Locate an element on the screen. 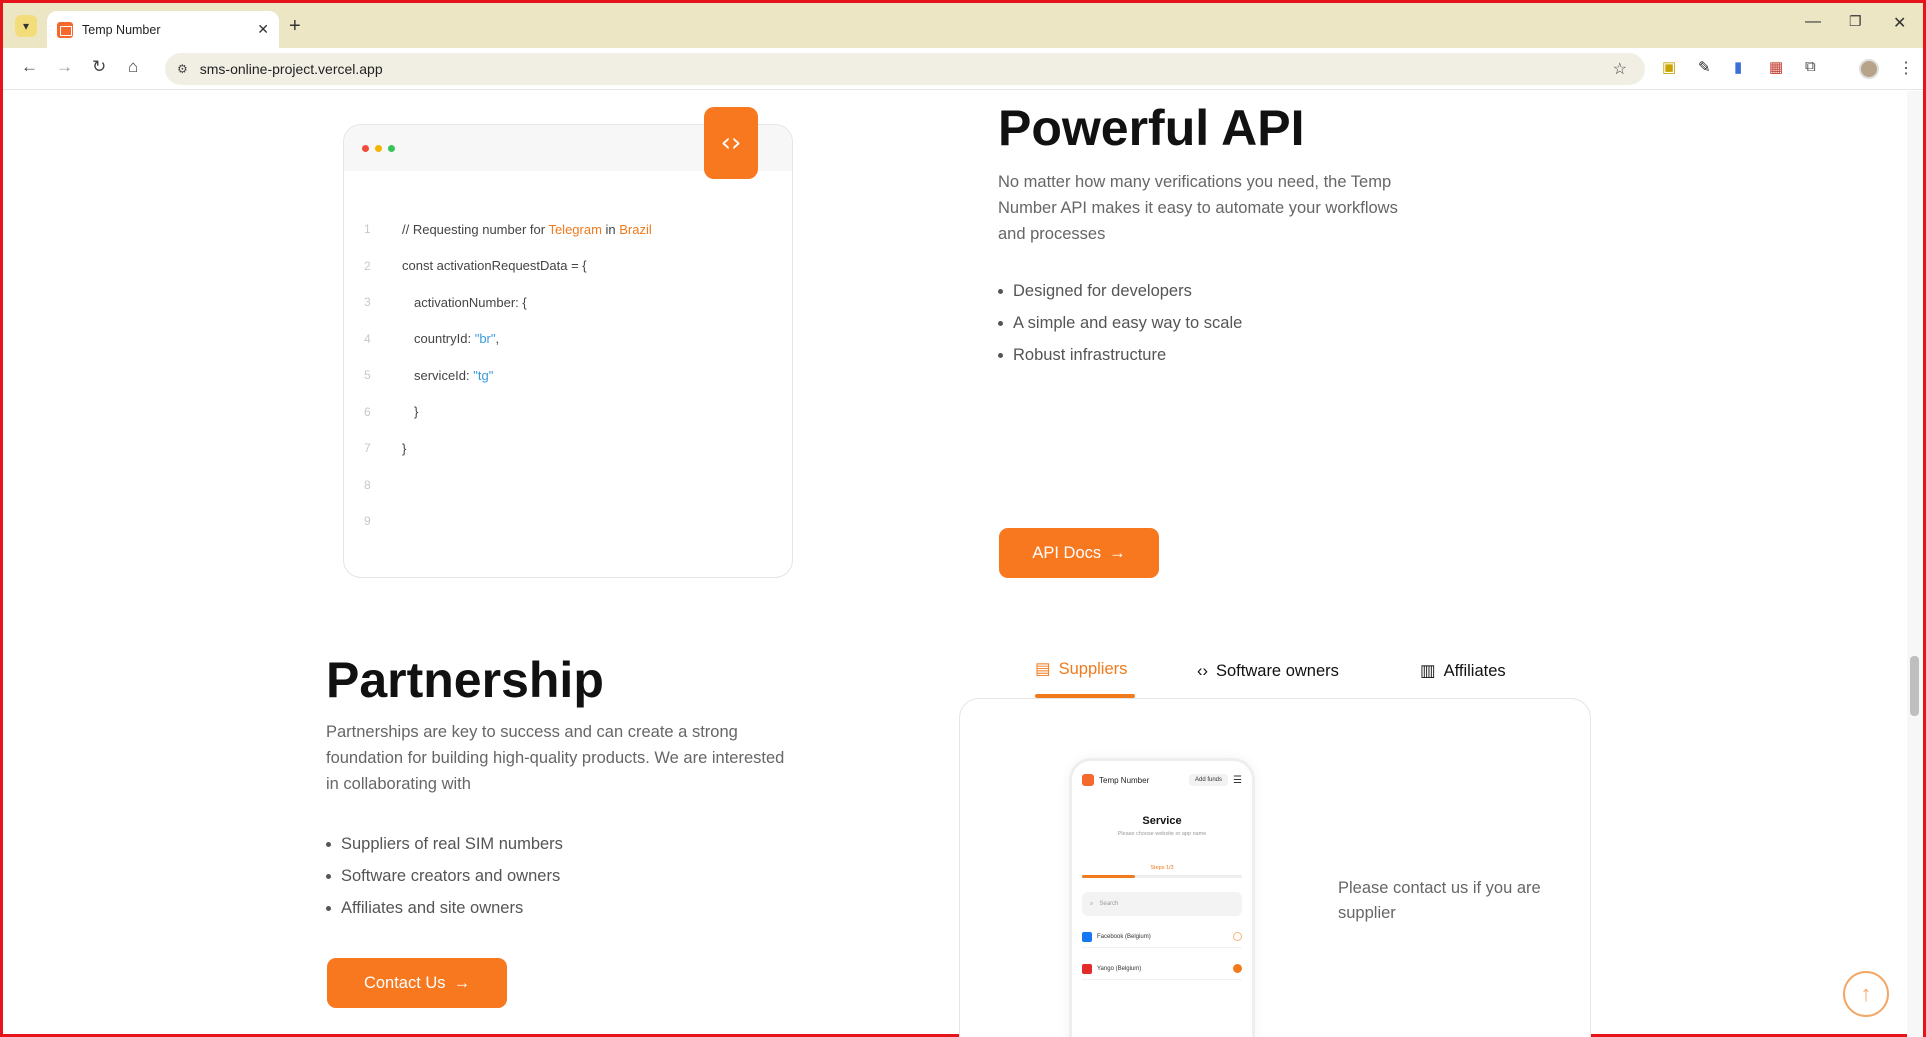  green-dot-icon is located at coordinates (391, 148).